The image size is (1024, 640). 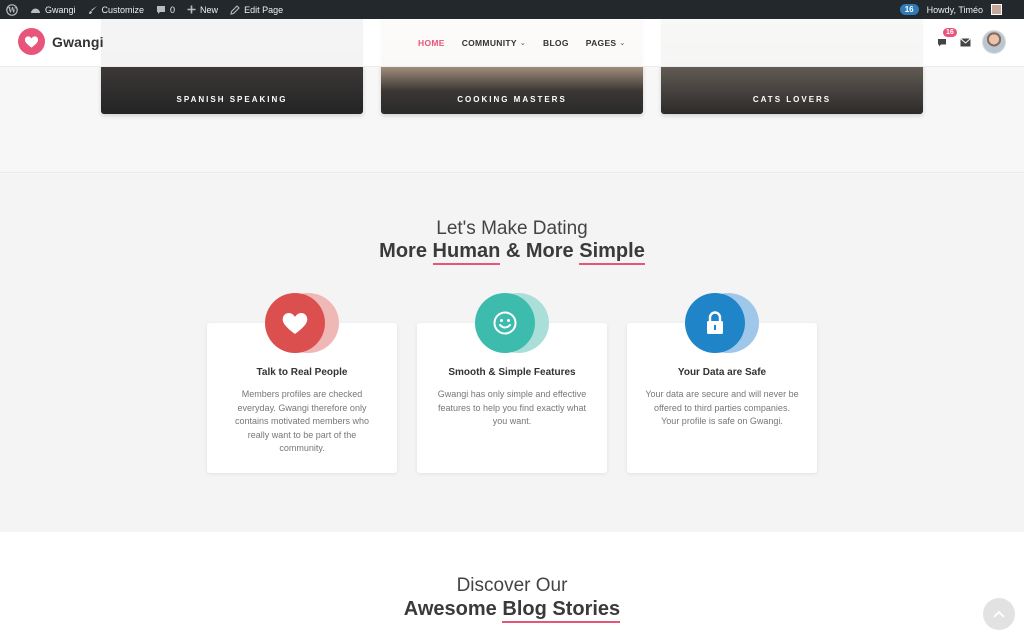 What do you see at coordinates (466, 252) in the screenshot?
I see `title-word-human: Human` at bounding box center [466, 252].